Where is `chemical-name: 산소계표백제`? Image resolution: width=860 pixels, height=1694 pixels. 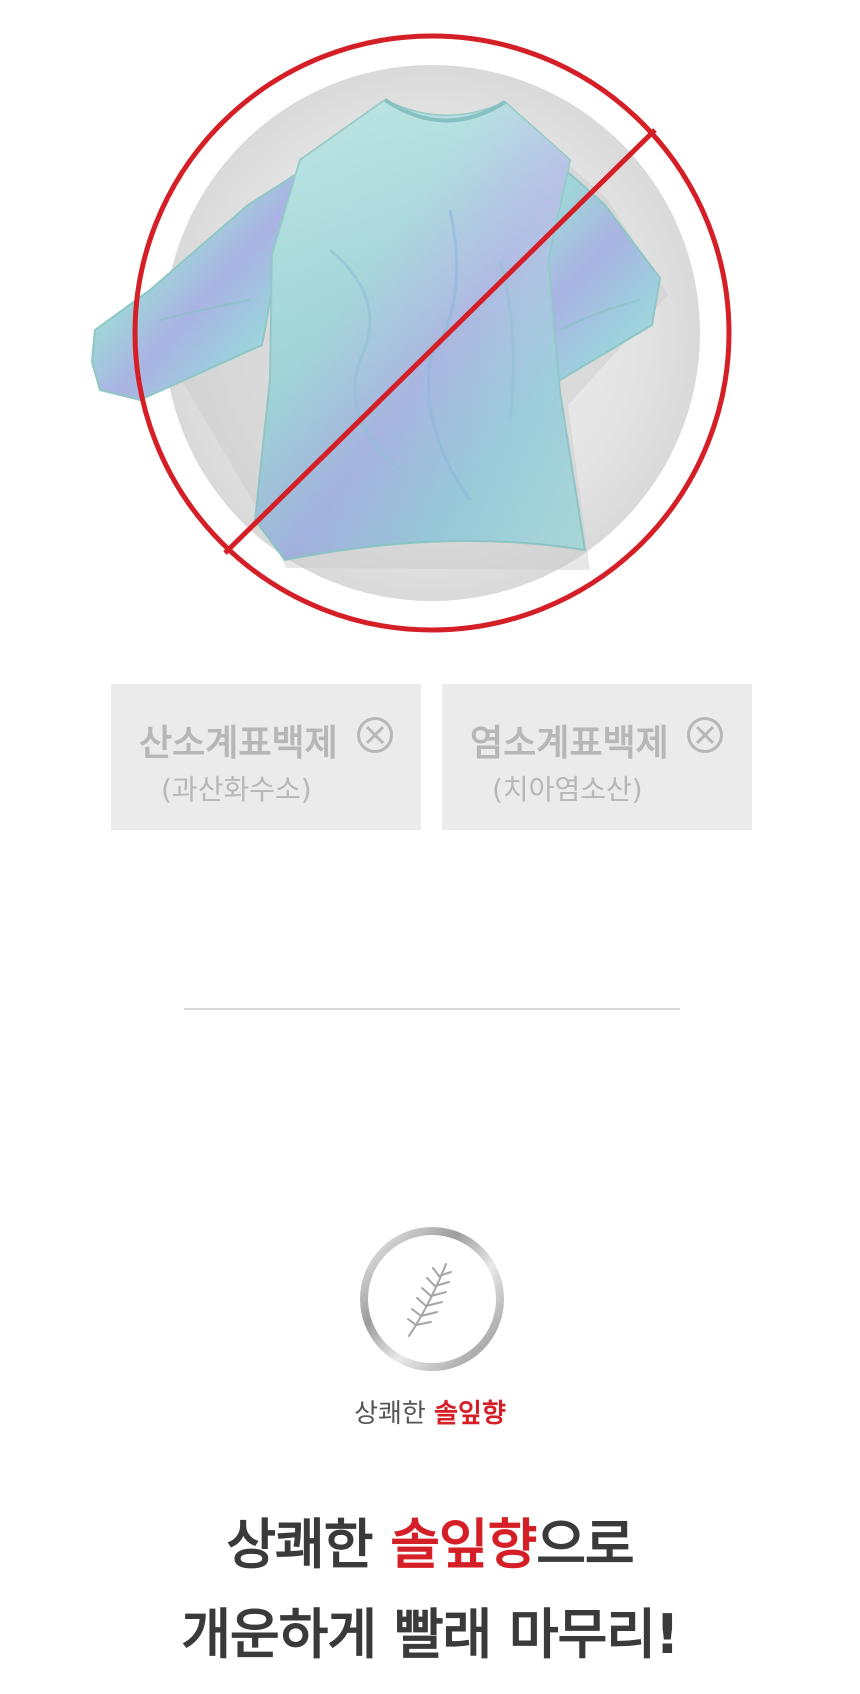
chemical-name: 산소계표백제 is located at coordinates (238, 743).